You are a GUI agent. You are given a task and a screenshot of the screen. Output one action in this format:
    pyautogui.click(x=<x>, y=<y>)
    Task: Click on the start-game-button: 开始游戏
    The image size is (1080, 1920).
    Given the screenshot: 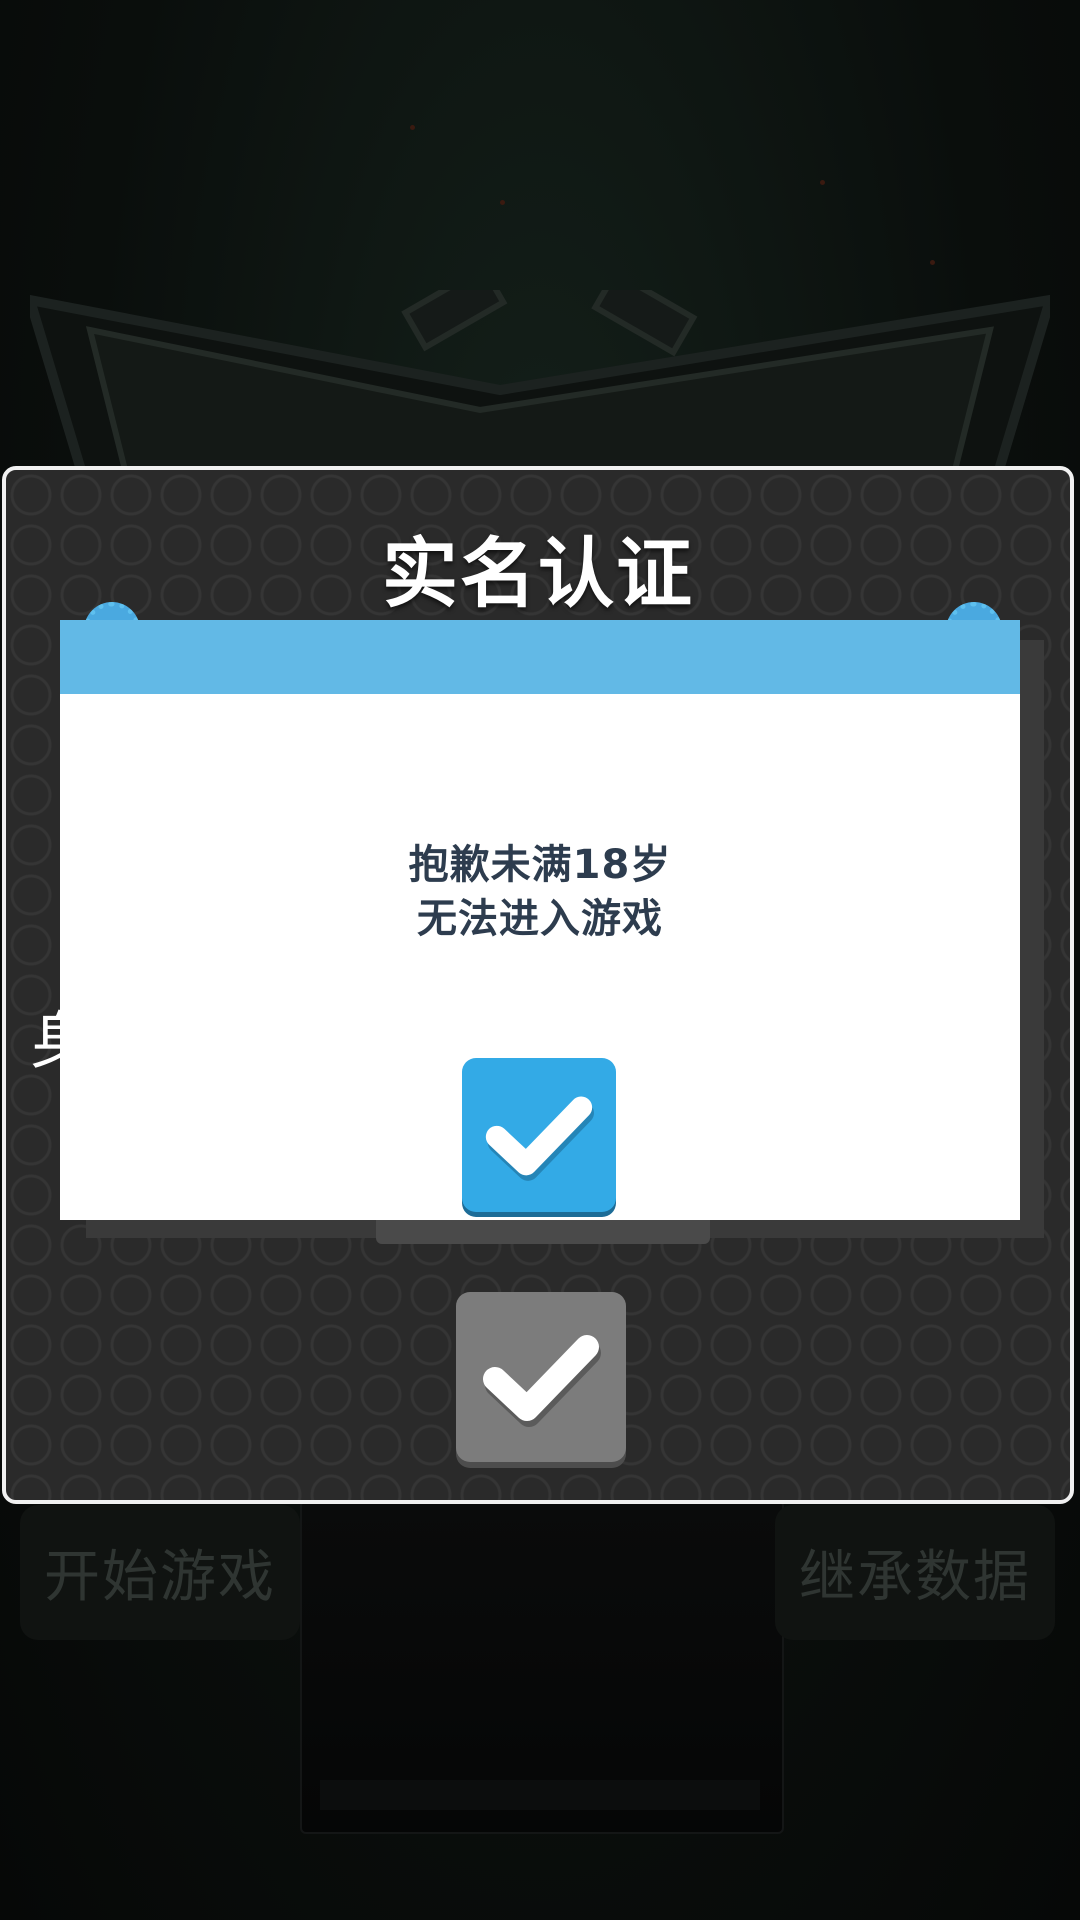 What is the action you would take?
    pyautogui.click(x=160, y=1572)
    